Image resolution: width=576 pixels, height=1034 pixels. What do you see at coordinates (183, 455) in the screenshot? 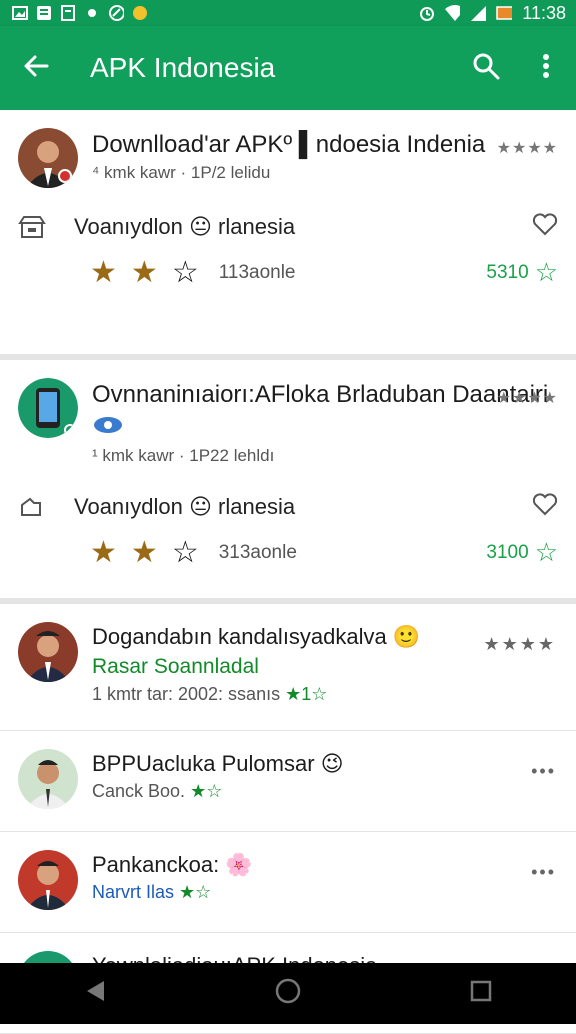
I see `app-meta: ¹ kmk kawr · 1P22 lehldı` at bounding box center [183, 455].